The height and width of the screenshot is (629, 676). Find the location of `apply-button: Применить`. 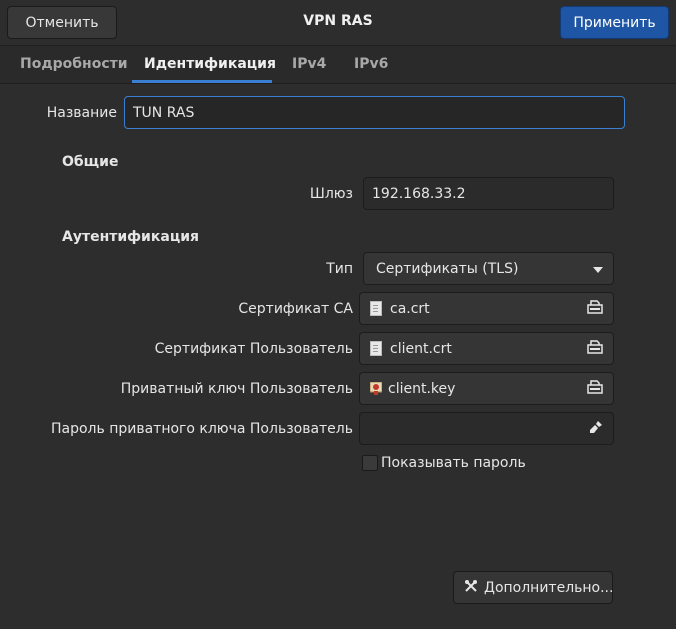

apply-button: Применить is located at coordinates (614, 22).